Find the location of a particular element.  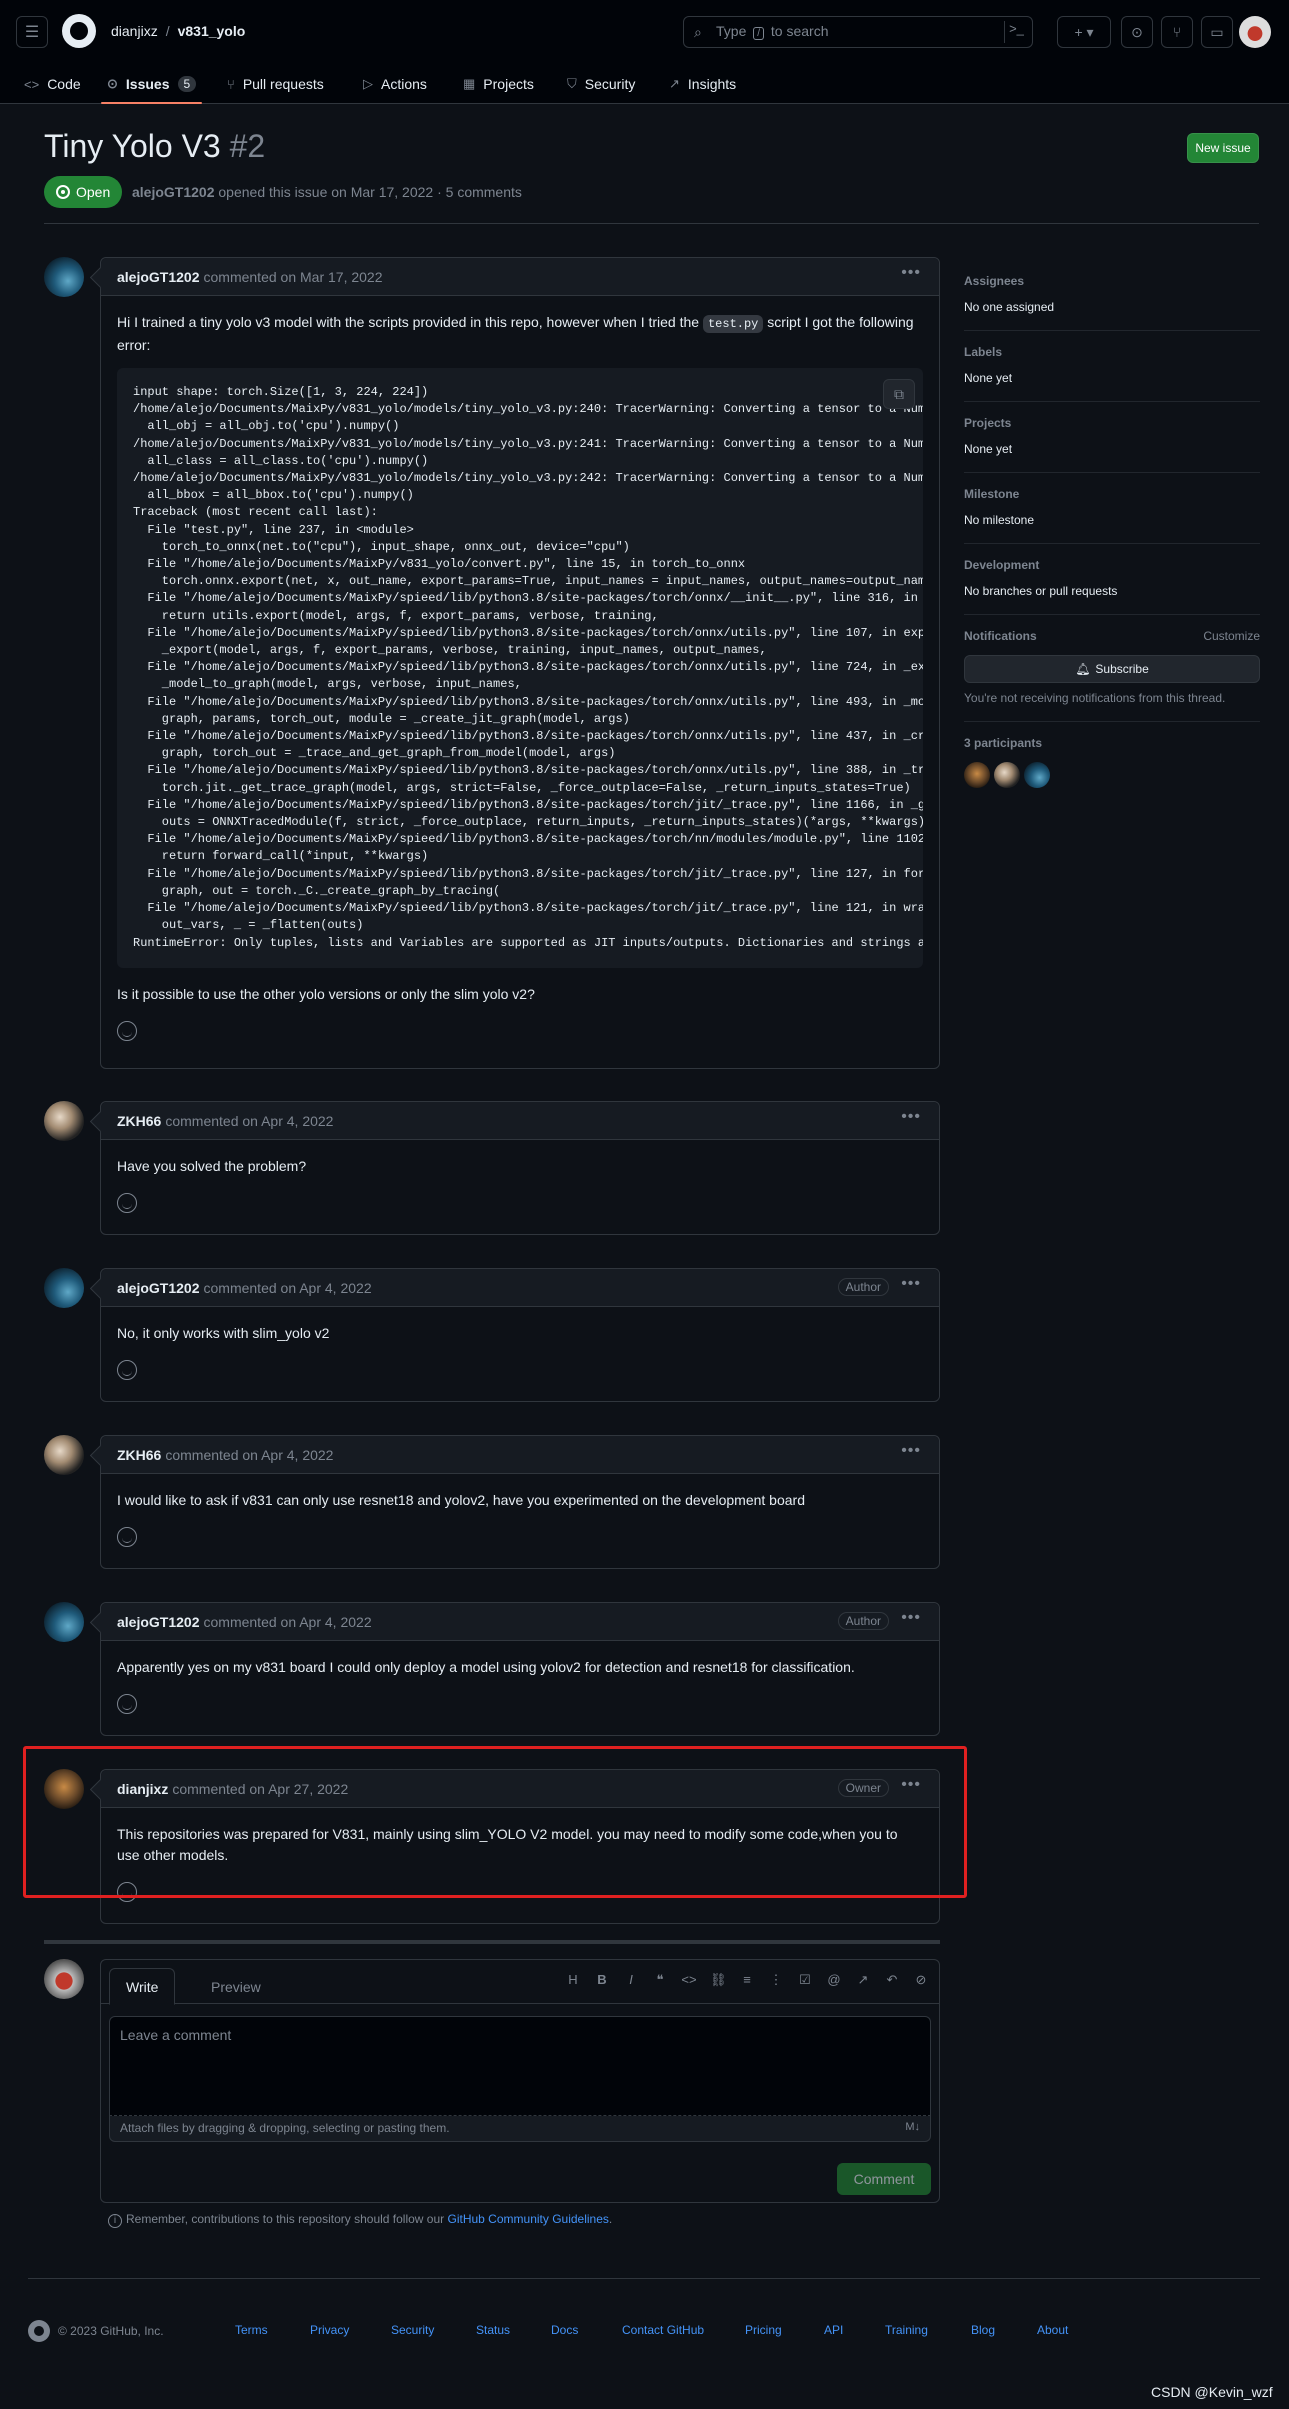

slash-command-icon: ⊘ is located at coordinates (921, 1980).